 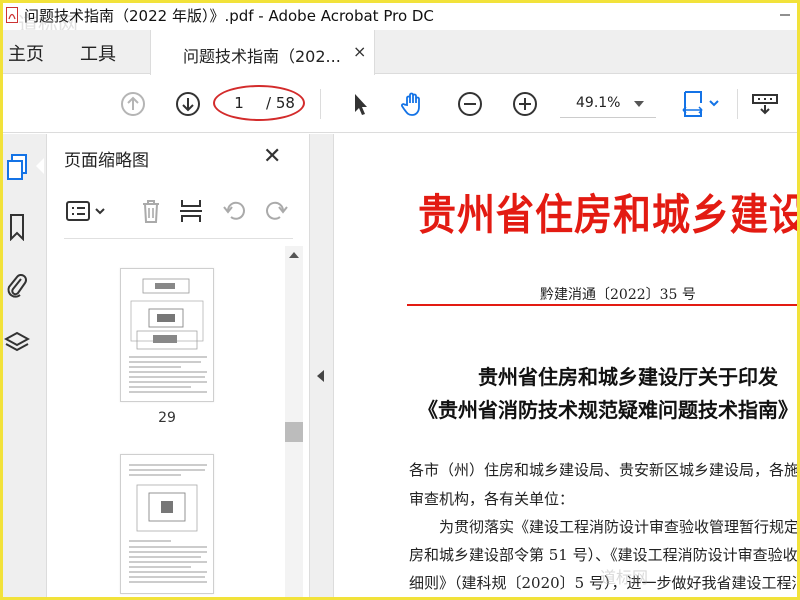 What do you see at coordinates (628, 377) in the screenshot?
I see `document-title-line-1: 贵州省住房和城乡建设厅关于印发` at bounding box center [628, 377].